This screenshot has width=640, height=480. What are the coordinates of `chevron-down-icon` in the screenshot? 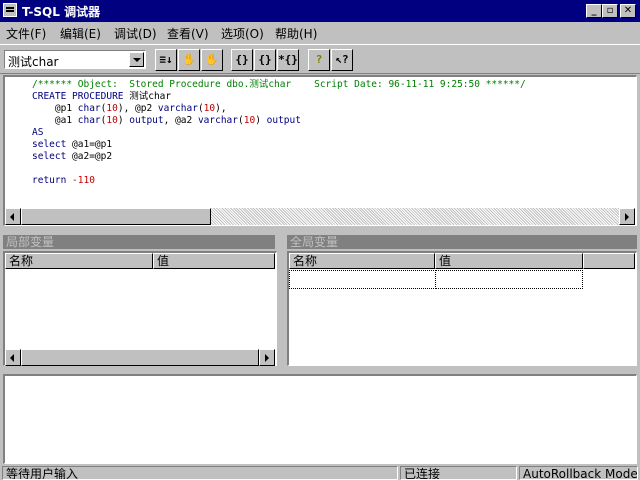 It's located at (136, 59).